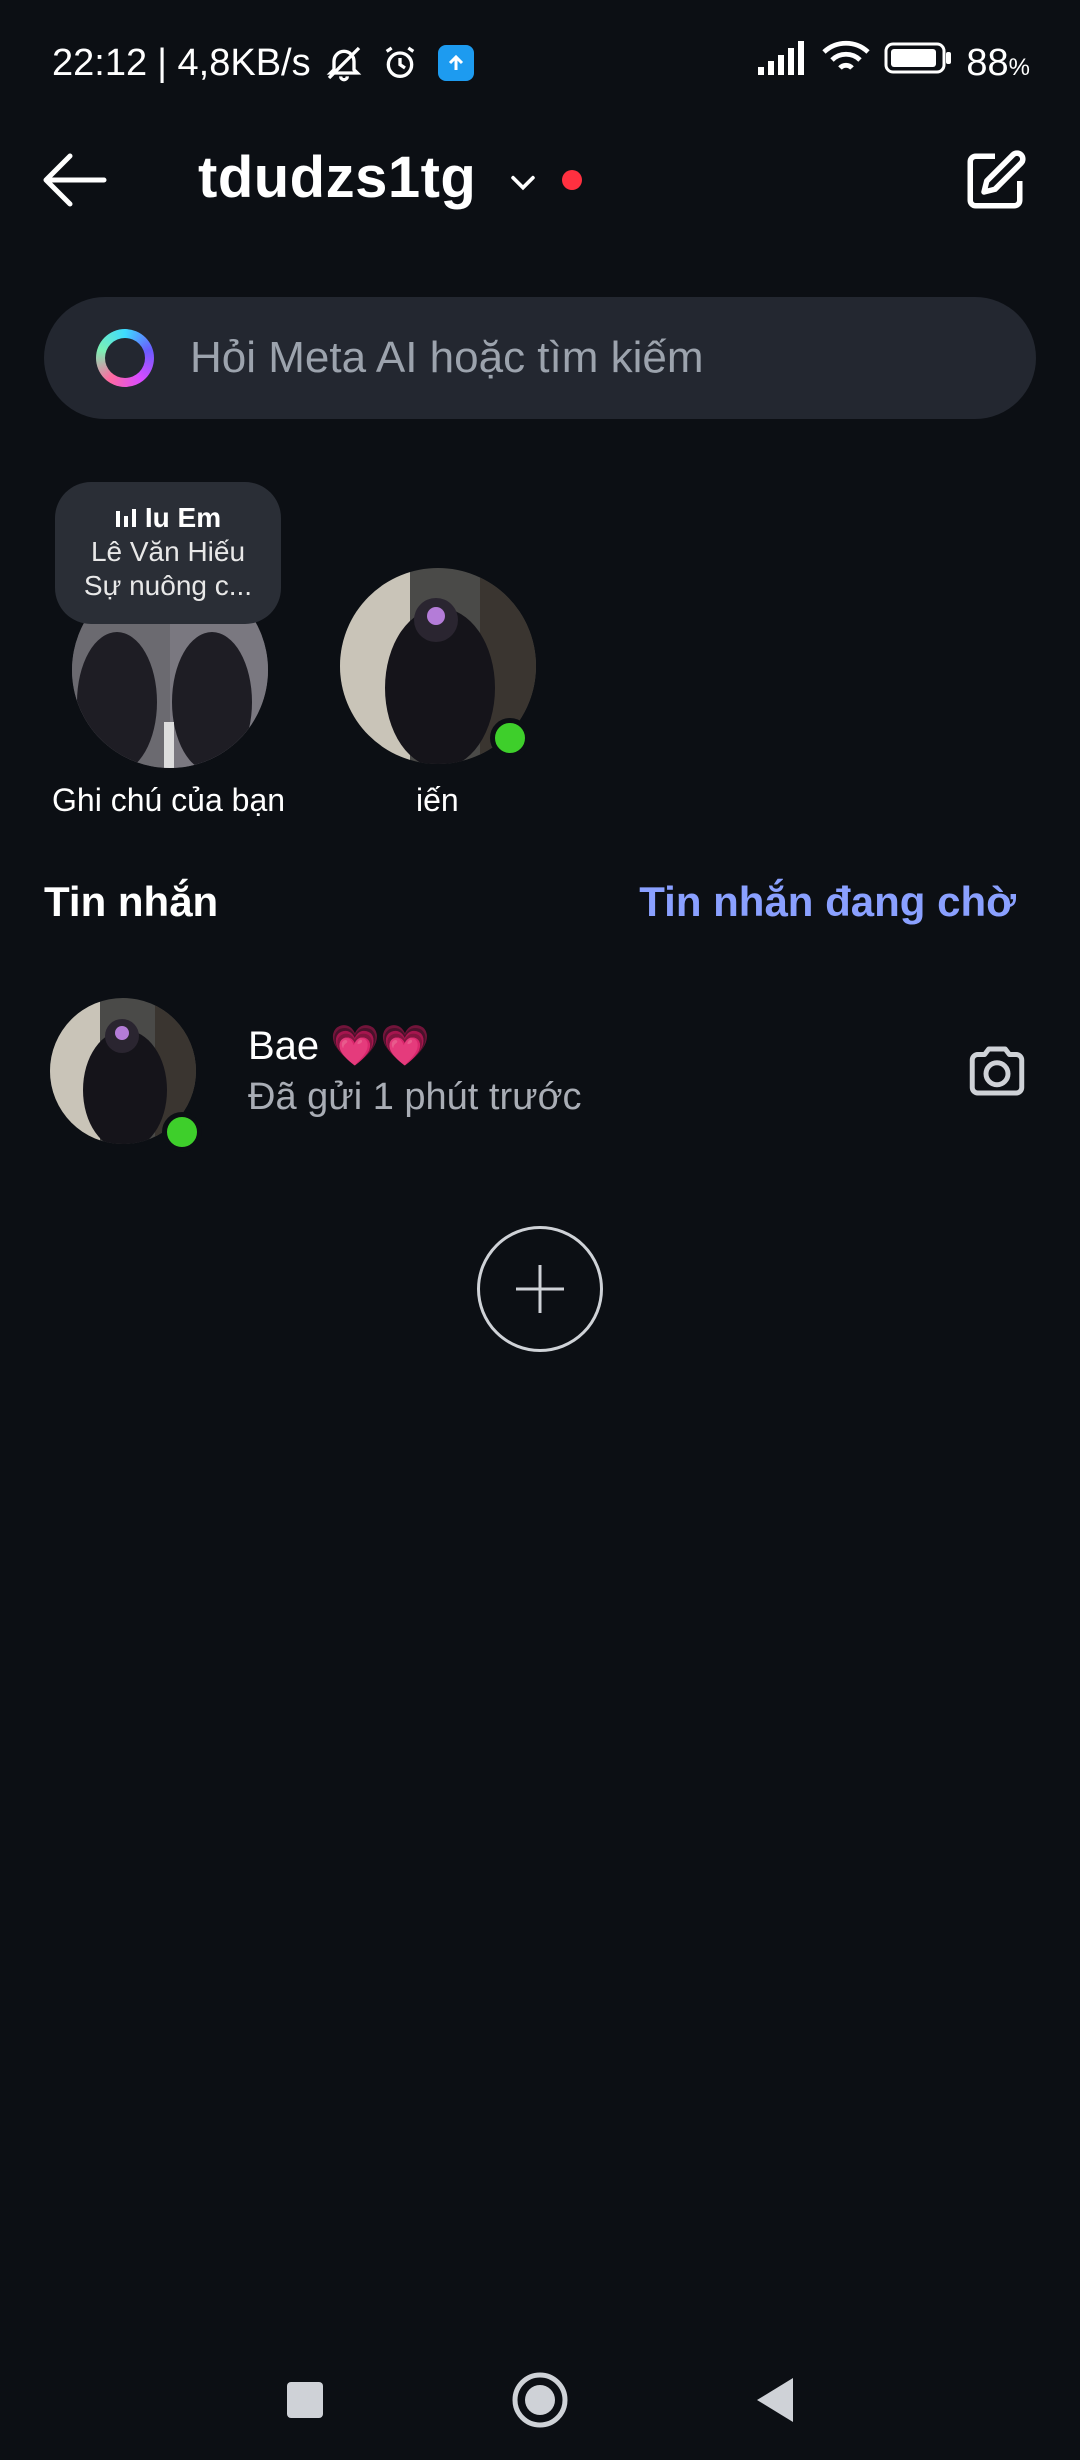  Describe the element at coordinates (183, 517) in the screenshot. I see `note-song-title: Iu Em` at that location.